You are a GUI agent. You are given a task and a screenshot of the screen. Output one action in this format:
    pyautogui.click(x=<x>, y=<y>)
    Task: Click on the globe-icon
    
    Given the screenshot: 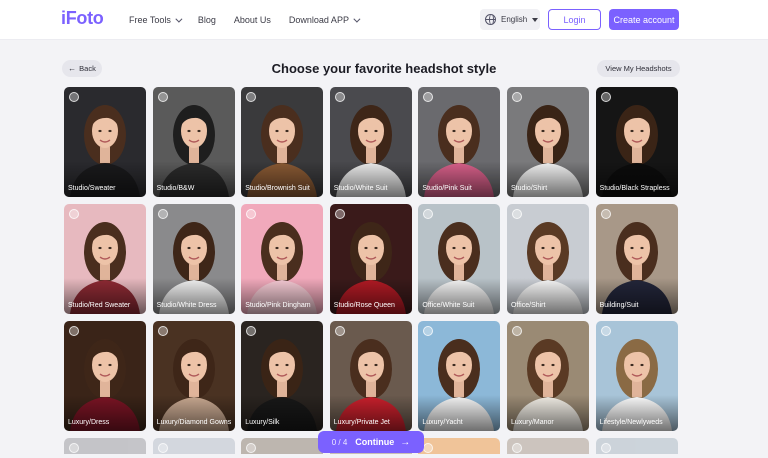 What is the action you would take?
    pyautogui.click(x=490, y=19)
    